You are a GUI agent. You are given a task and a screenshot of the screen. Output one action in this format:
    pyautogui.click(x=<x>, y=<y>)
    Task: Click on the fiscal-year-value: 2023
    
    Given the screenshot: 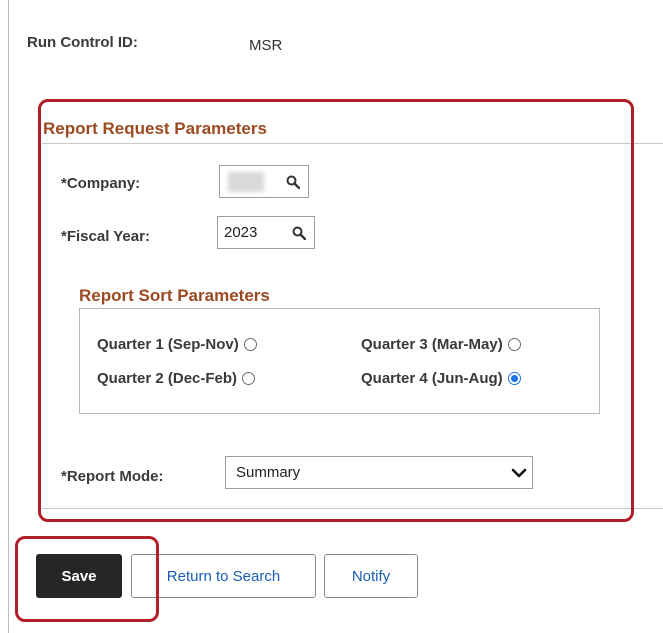 What is the action you would take?
    pyautogui.click(x=241, y=232)
    